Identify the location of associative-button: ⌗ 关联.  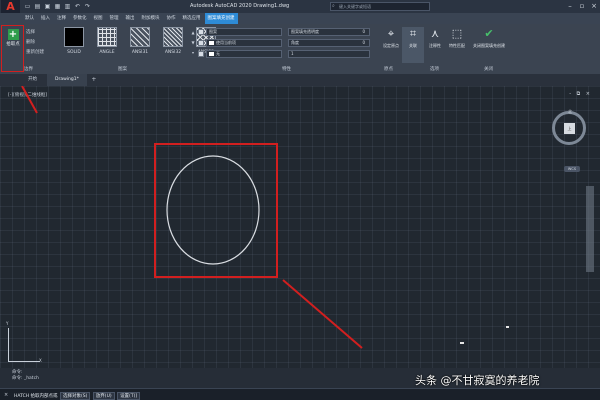
(413, 45).